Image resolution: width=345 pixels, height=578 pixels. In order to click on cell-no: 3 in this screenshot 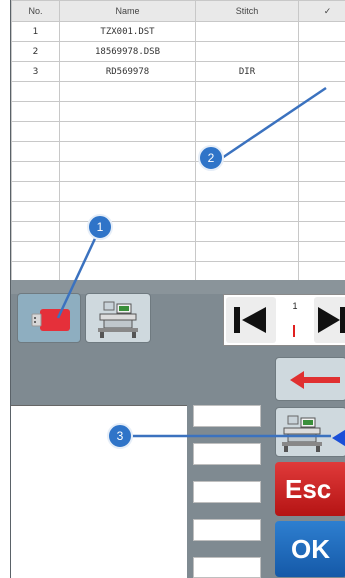, I will do `click(35, 71)`.